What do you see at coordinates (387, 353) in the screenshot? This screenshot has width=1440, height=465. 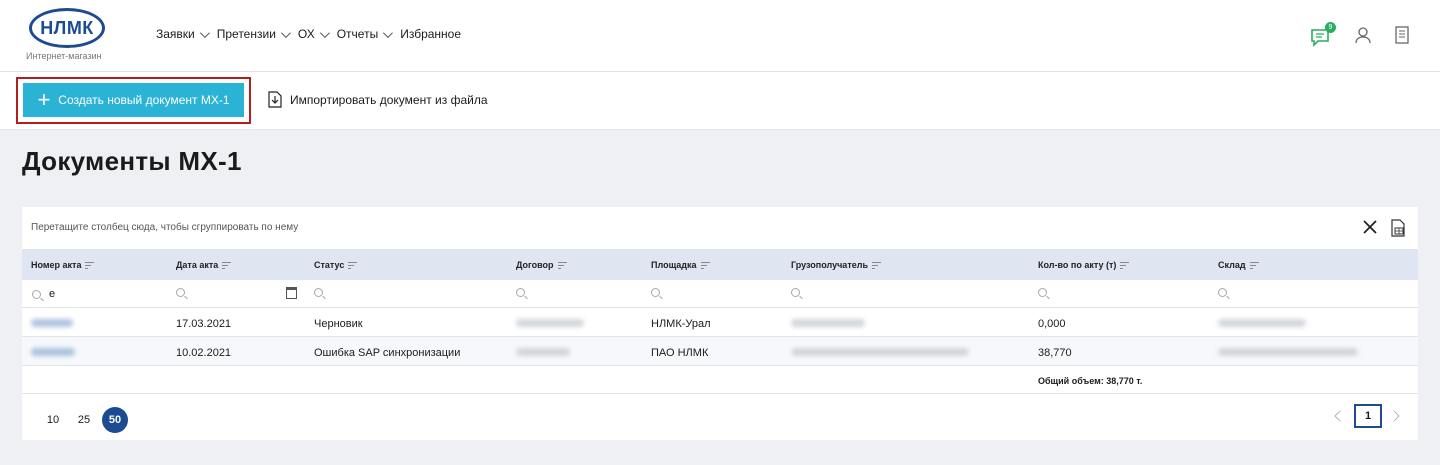 I see `cell-status: Ошибка SAP синхронизации` at bounding box center [387, 353].